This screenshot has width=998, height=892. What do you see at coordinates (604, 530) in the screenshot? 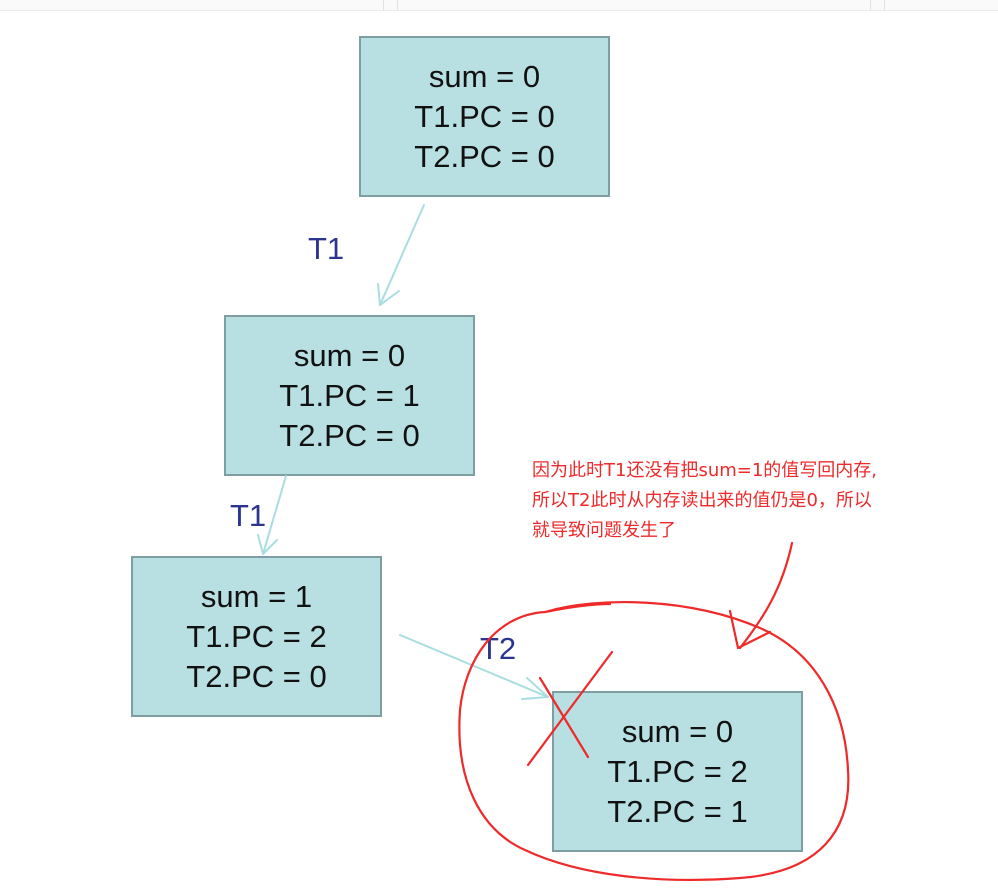
I see `annotation-line: 就导致问题发生了` at bounding box center [604, 530].